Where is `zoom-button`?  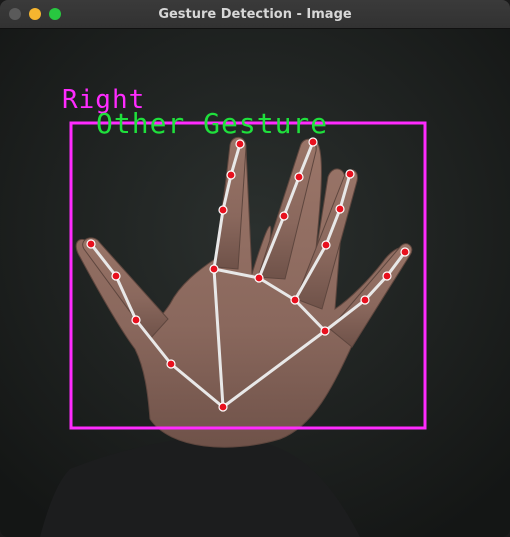
zoom-button is located at coordinates (55, 14).